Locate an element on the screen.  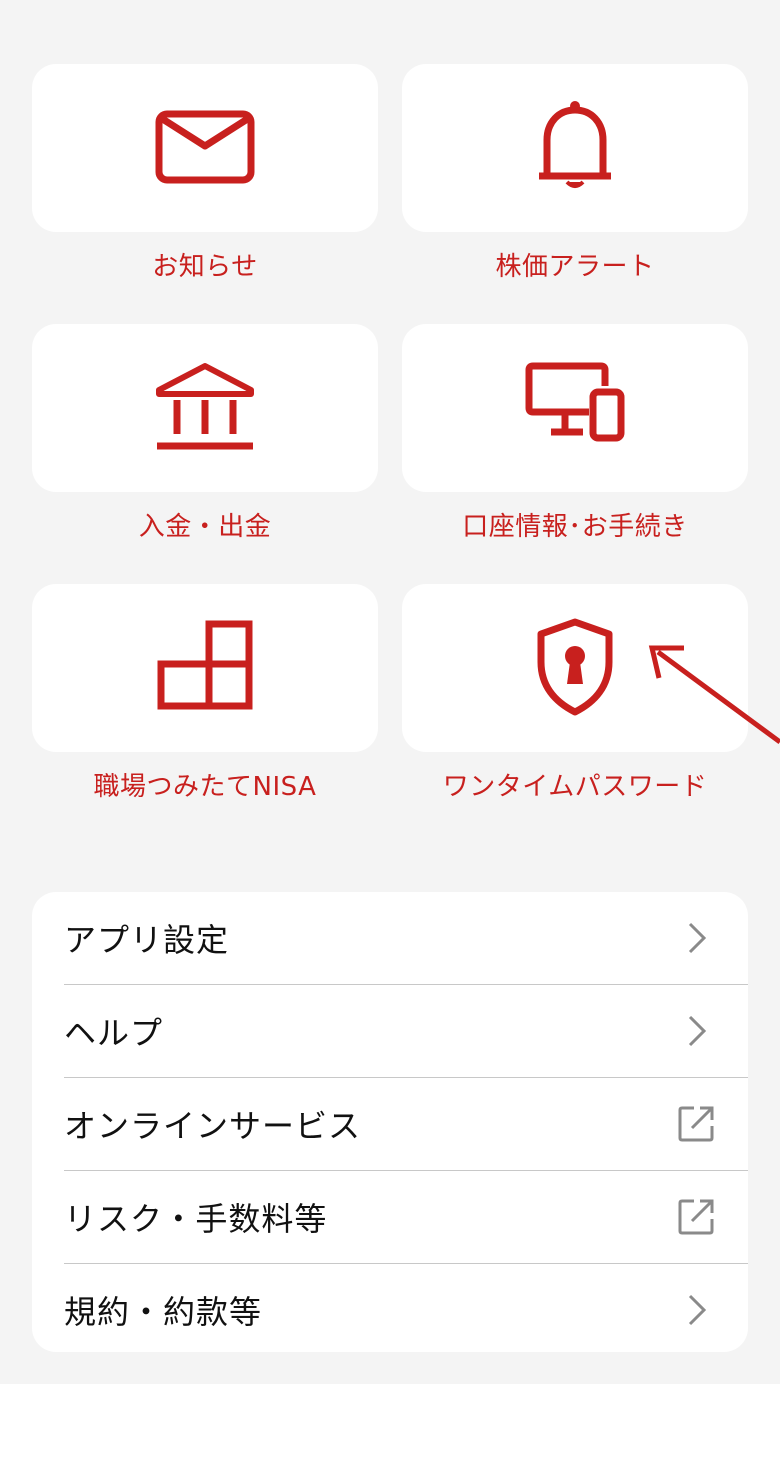
annotation-arrow is located at coordinates (714, 695).